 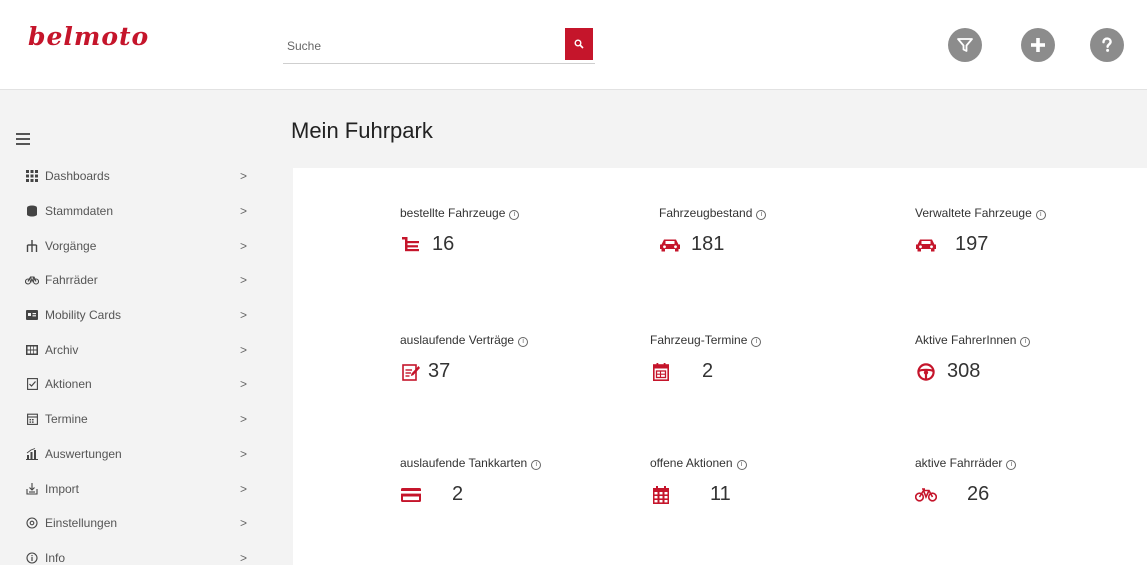 What do you see at coordinates (959, 463) in the screenshot?
I see `kpi-title: aktive Fahrräder` at bounding box center [959, 463].